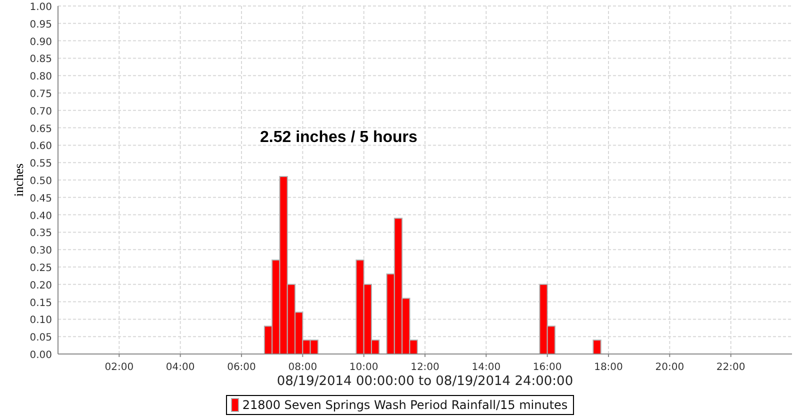  What do you see at coordinates (41, 146) in the screenshot?
I see `y-tick-label: 0.60` at bounding box center [41, 146].